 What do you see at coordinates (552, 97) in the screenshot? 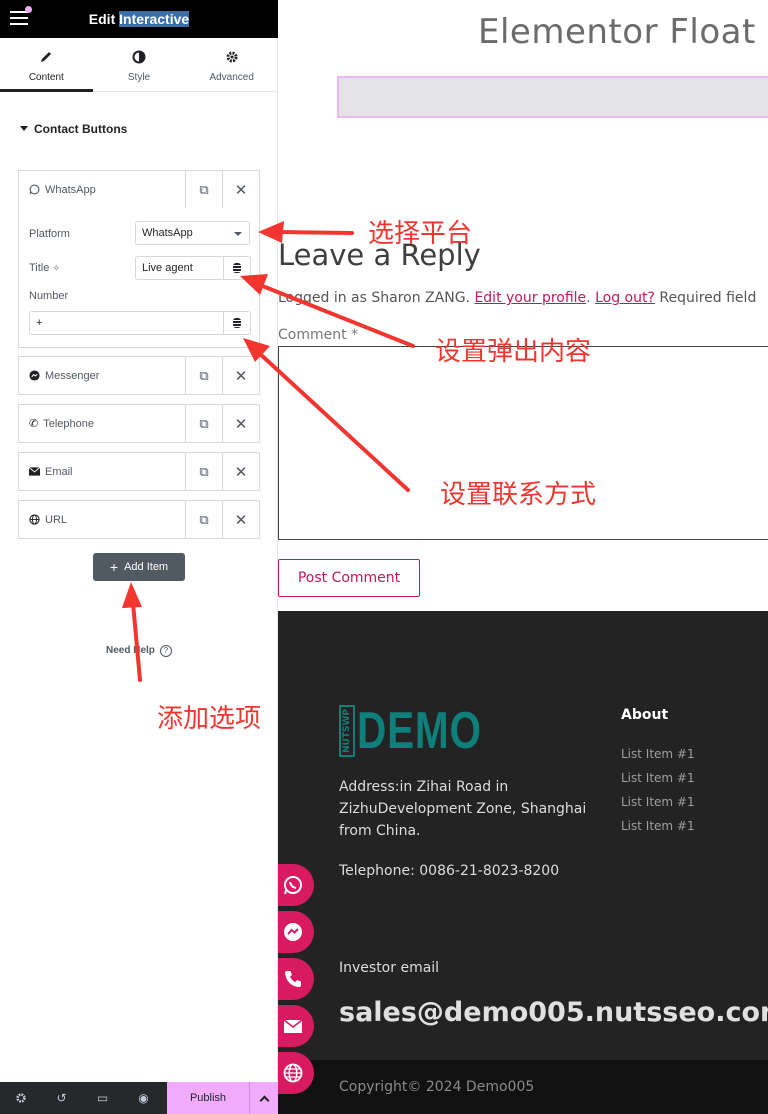
I see `selected-widget-placeholder` at bounding box center [552, 97].